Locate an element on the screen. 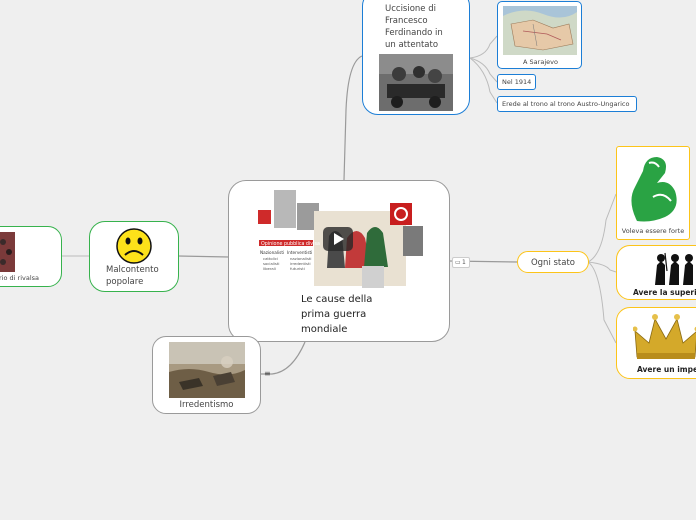 Image resolution: width=696 pixels, height=520 pixels. comment-count: 1 is located at coordinates (464, 262).